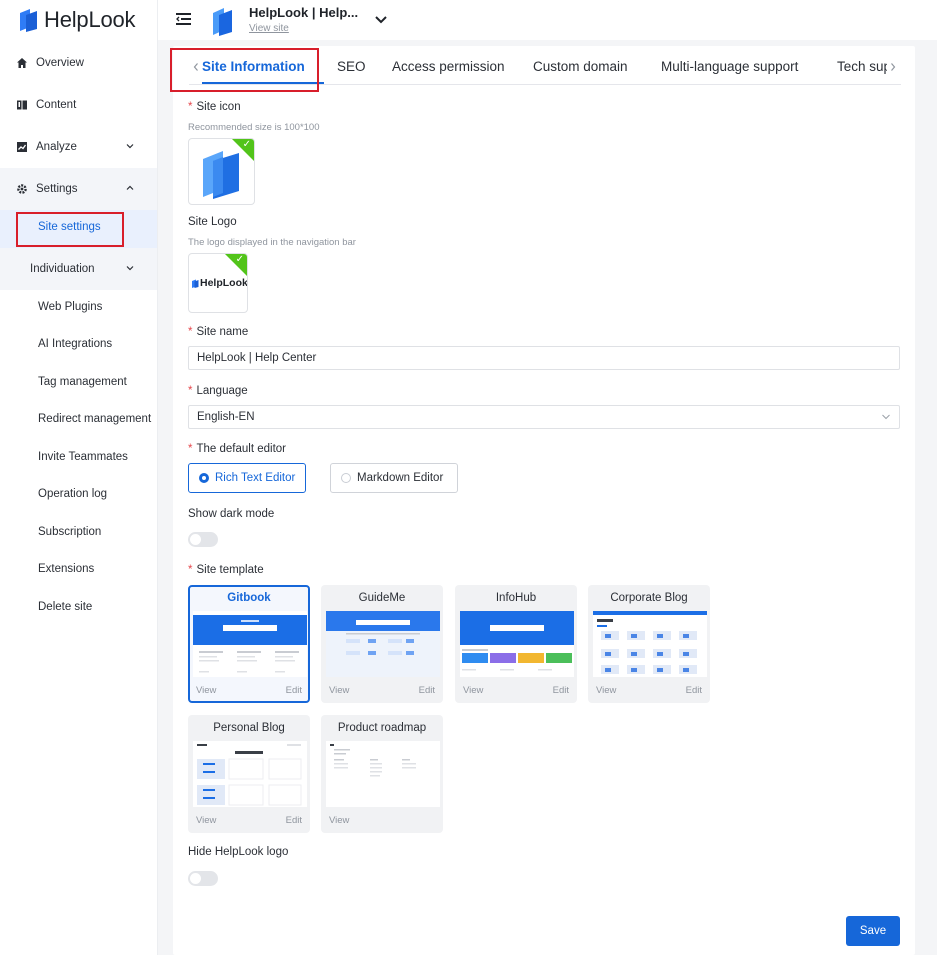  What do you see at coordinates (547, 20) in the screenshot?
I see `top-bar: HelpLook | Help... View site` at bounding box center [547, 20].